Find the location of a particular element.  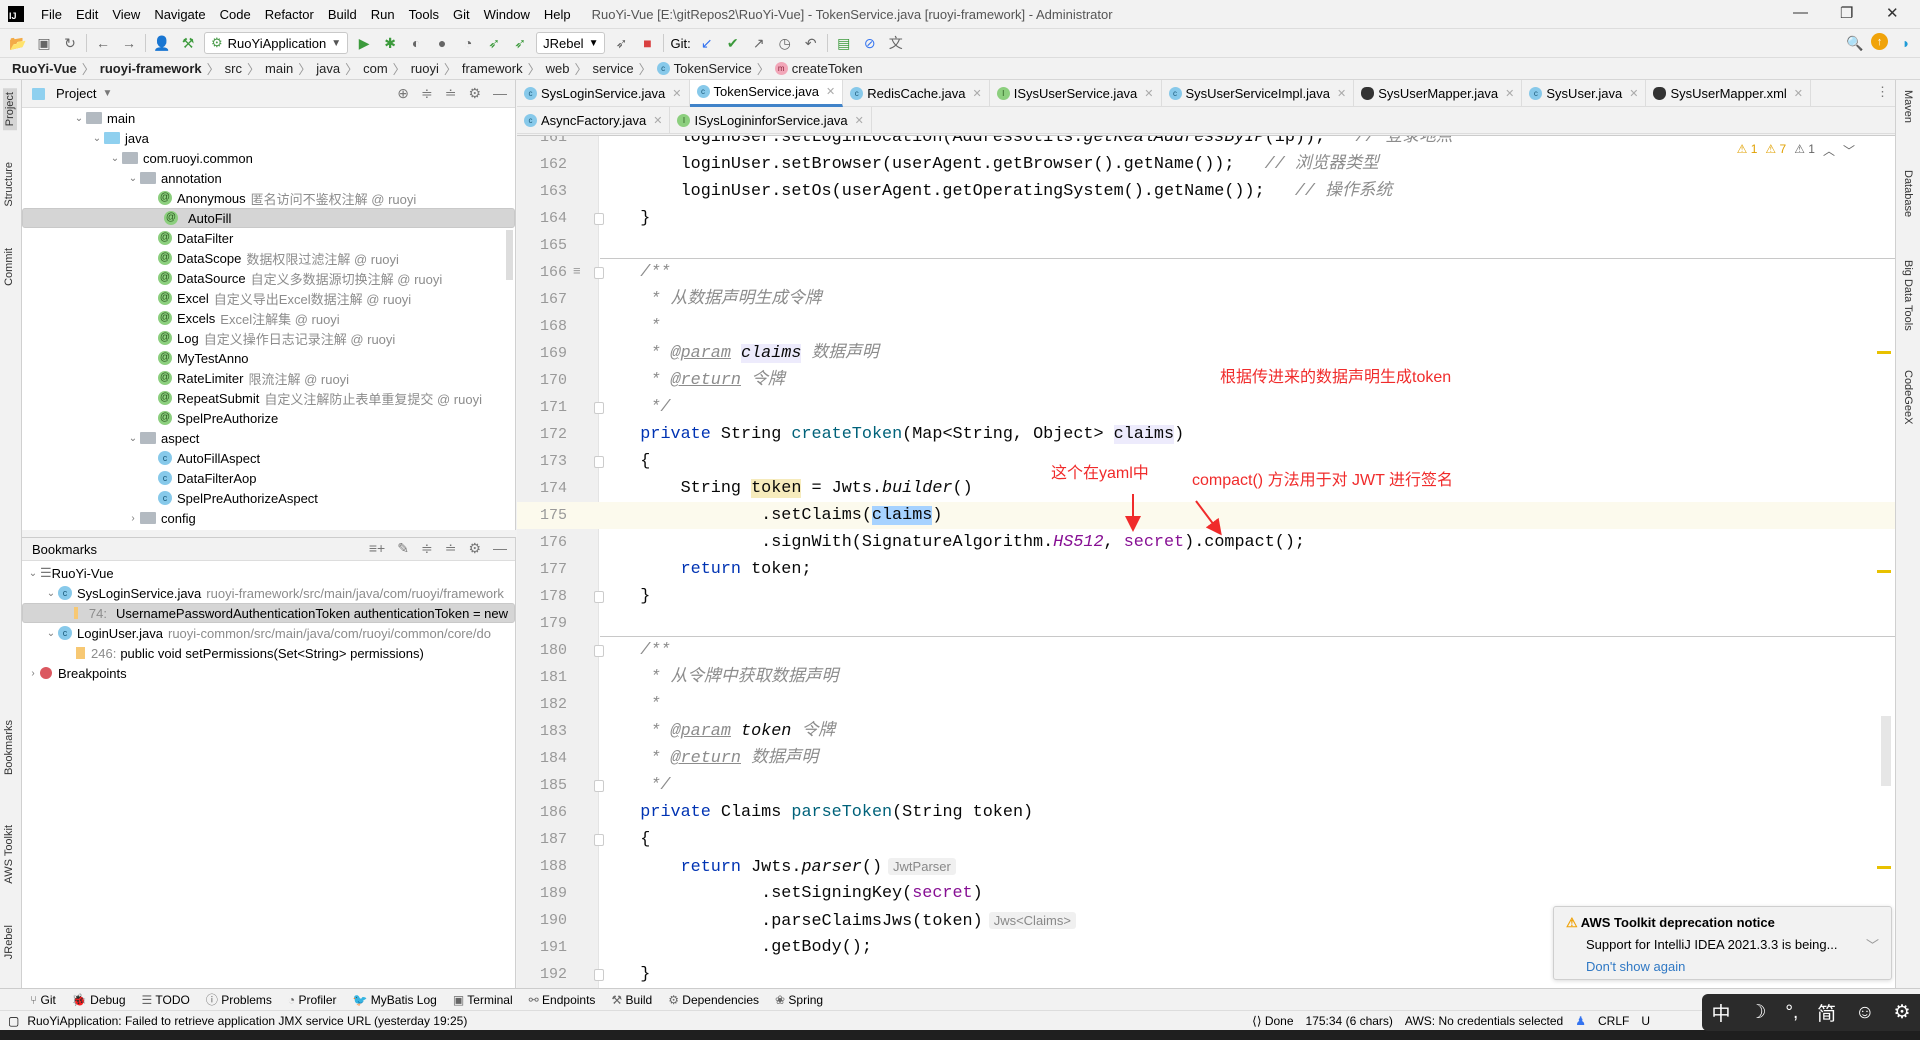

tree-item: @ RateLimiter 限流注解 @ ruoyi is located at coordinates (268, 378).